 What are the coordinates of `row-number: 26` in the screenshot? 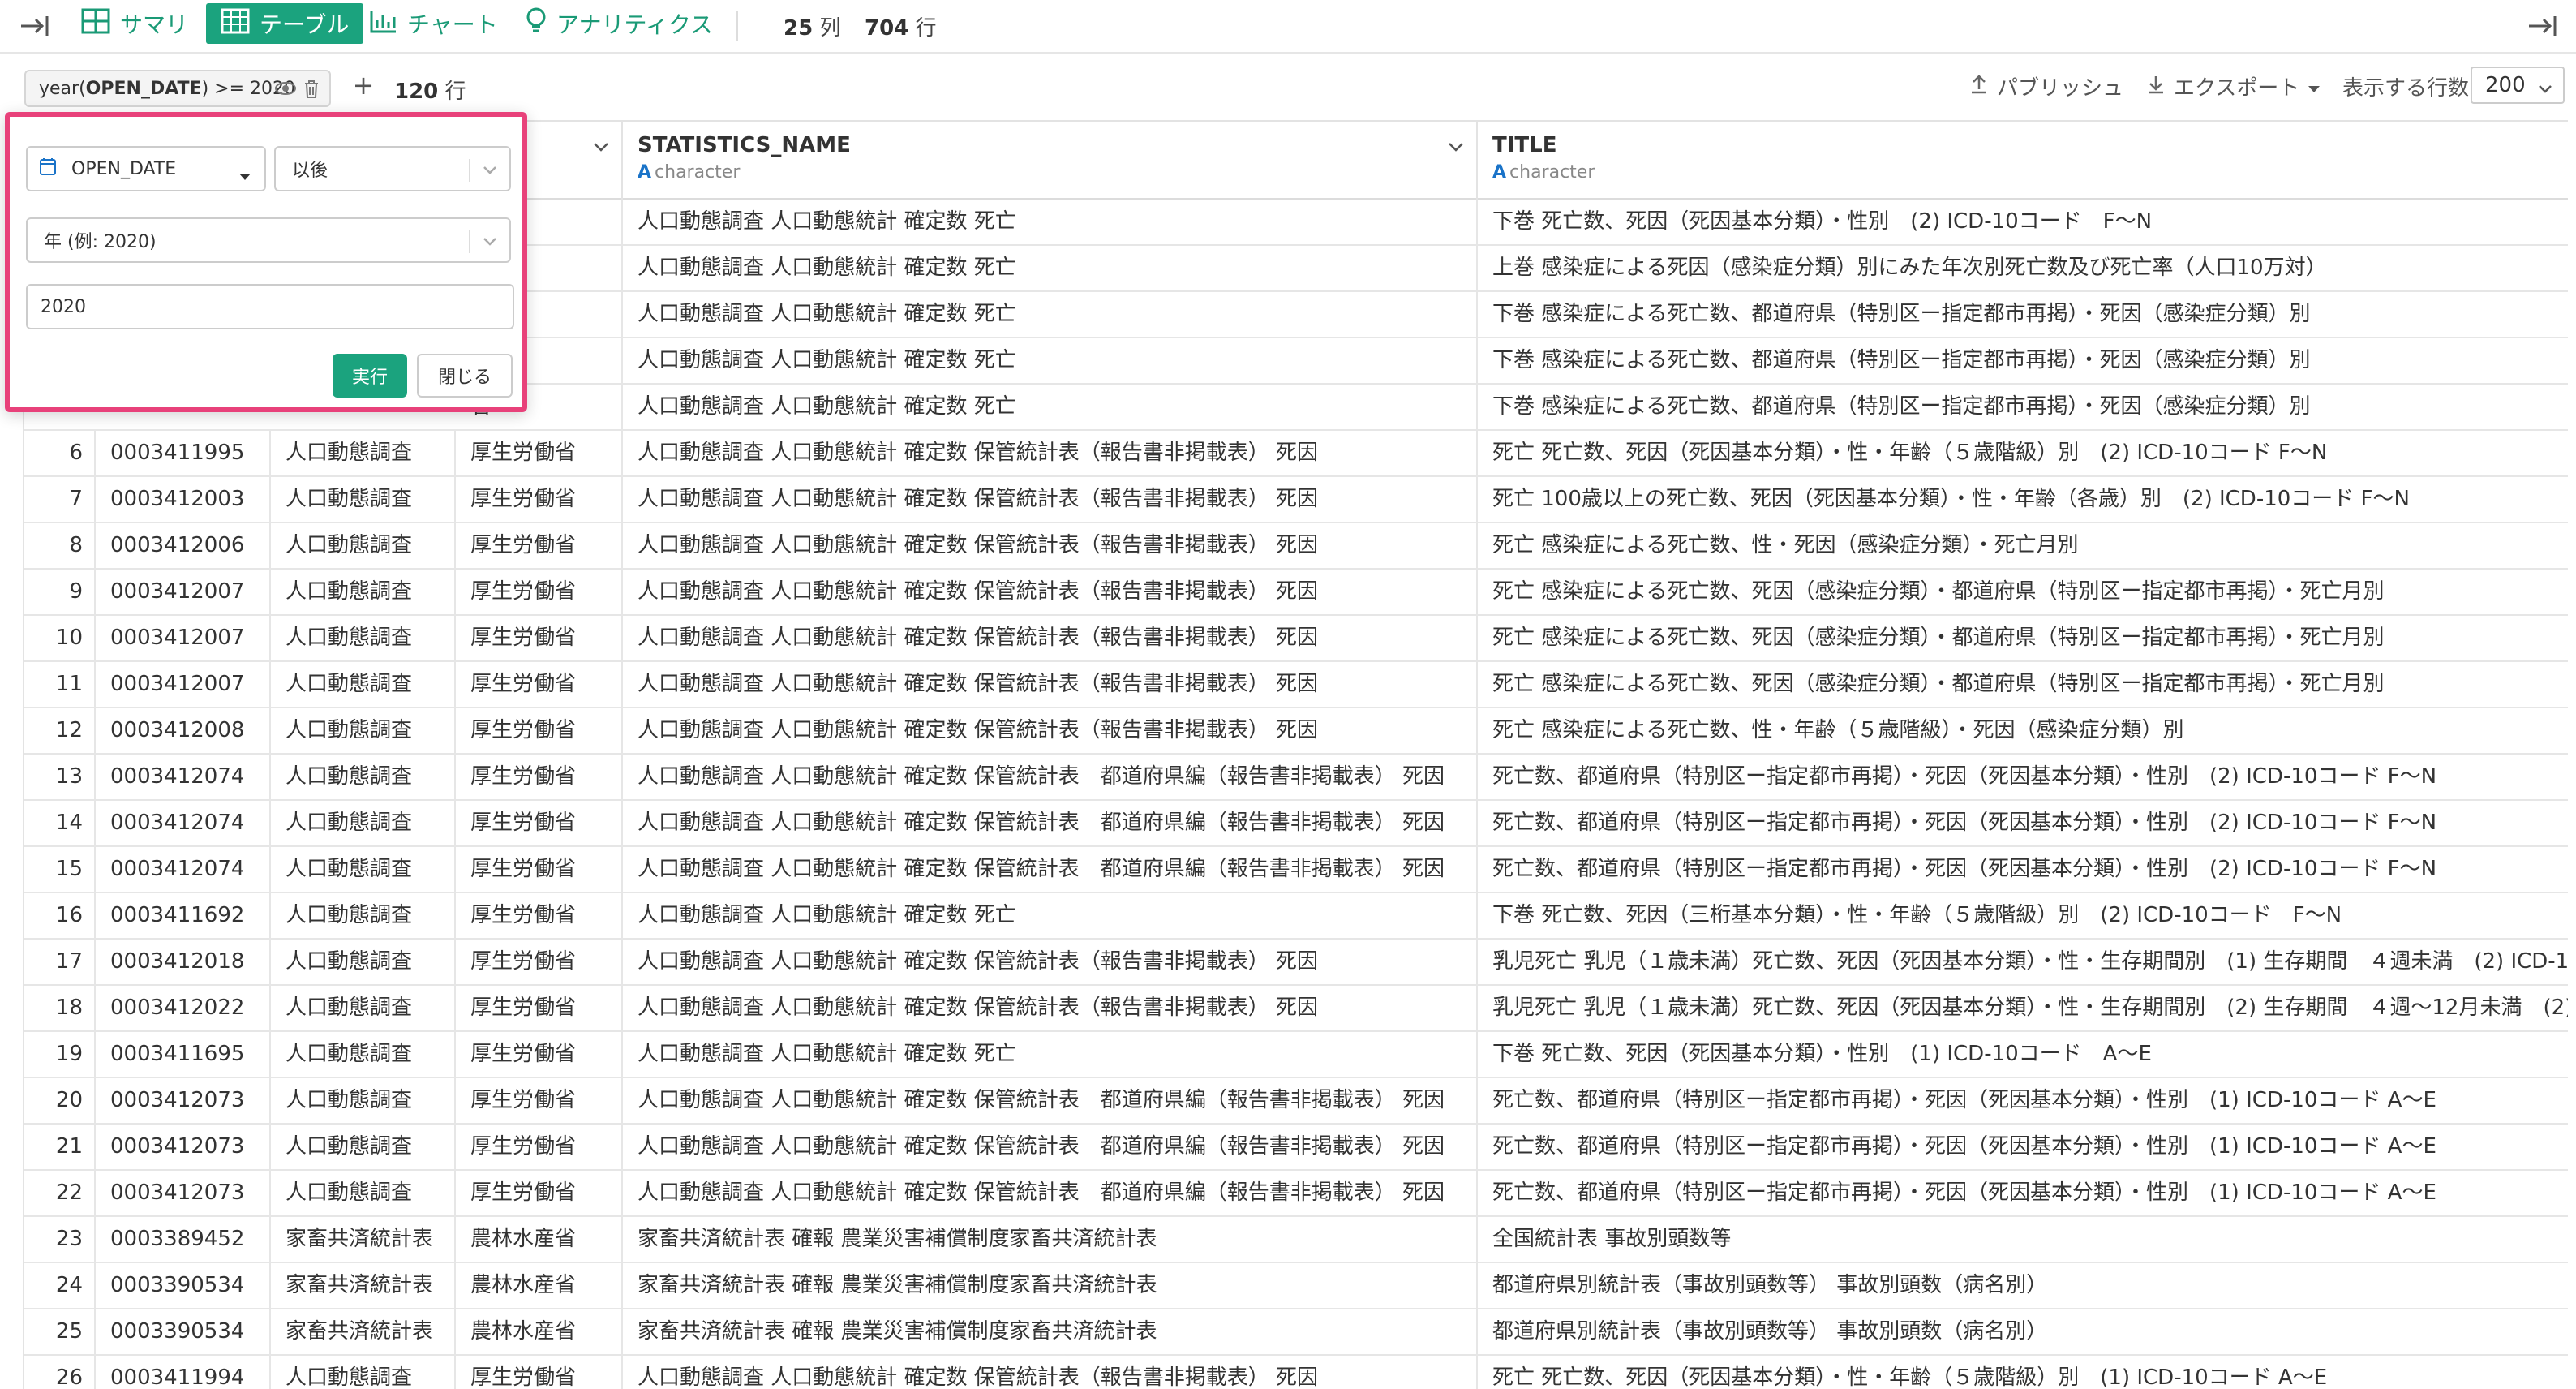 It's located at (60, 1372).